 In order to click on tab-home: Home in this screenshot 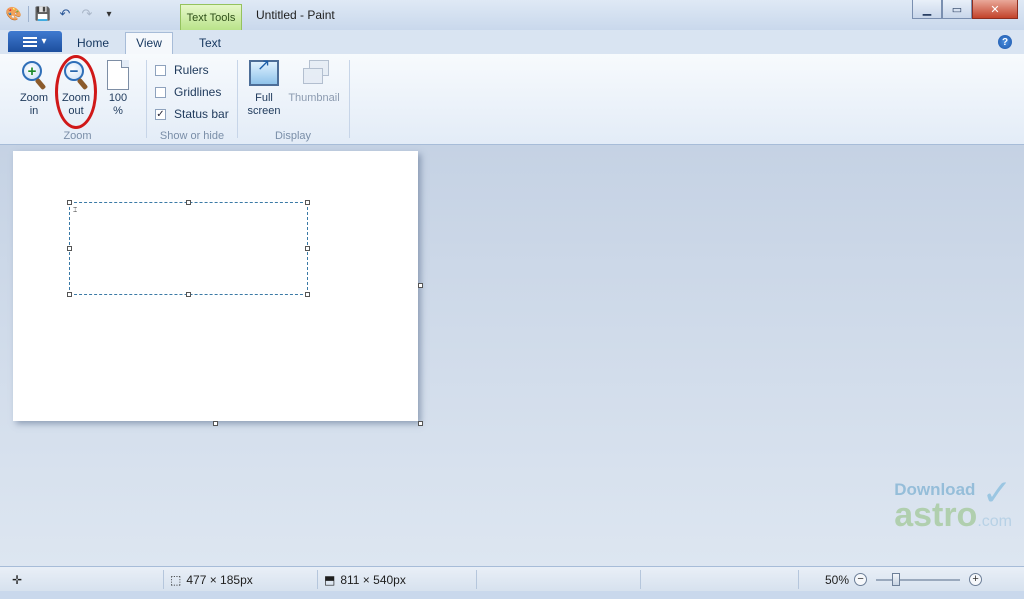, I will do `click(93, 43)`.